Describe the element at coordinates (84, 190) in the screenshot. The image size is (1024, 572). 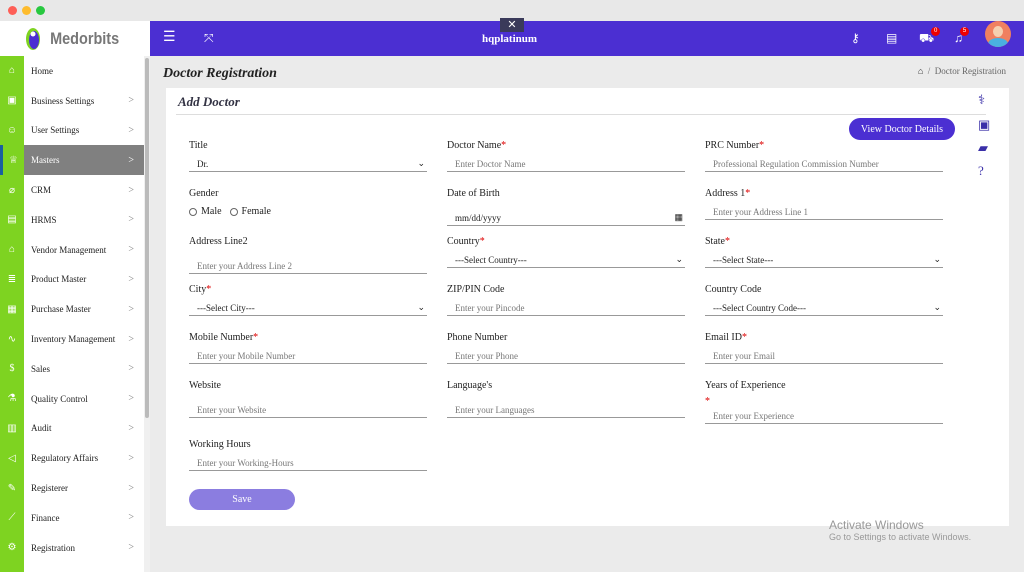
I see `sidebar-item: CRM >` at that location.